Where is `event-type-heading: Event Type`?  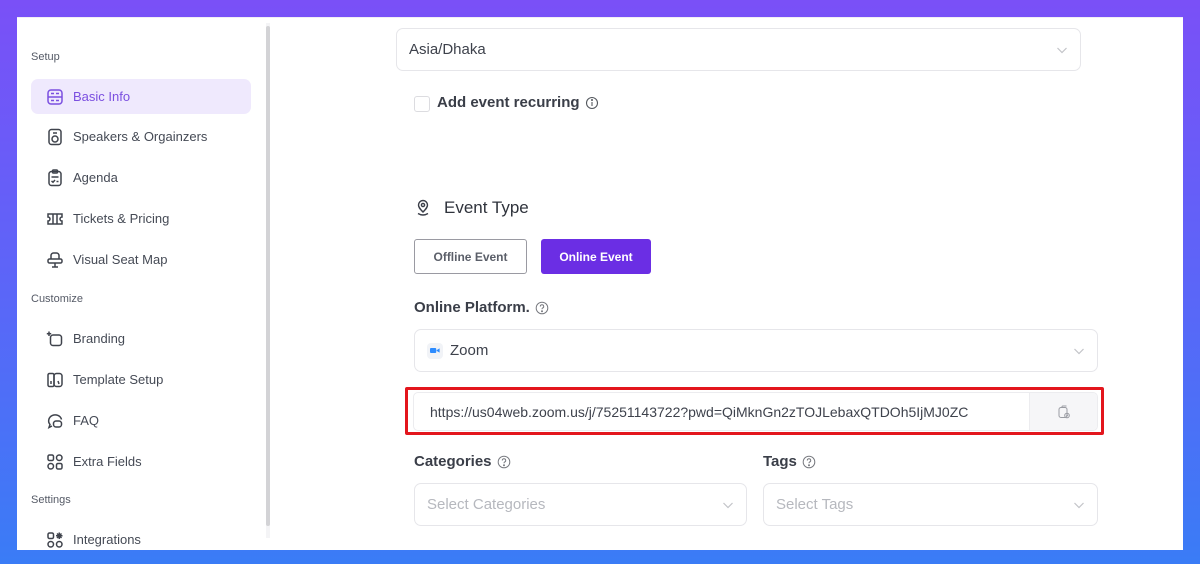 event-type-heading: Event Type is located at coordinates (471, 208).